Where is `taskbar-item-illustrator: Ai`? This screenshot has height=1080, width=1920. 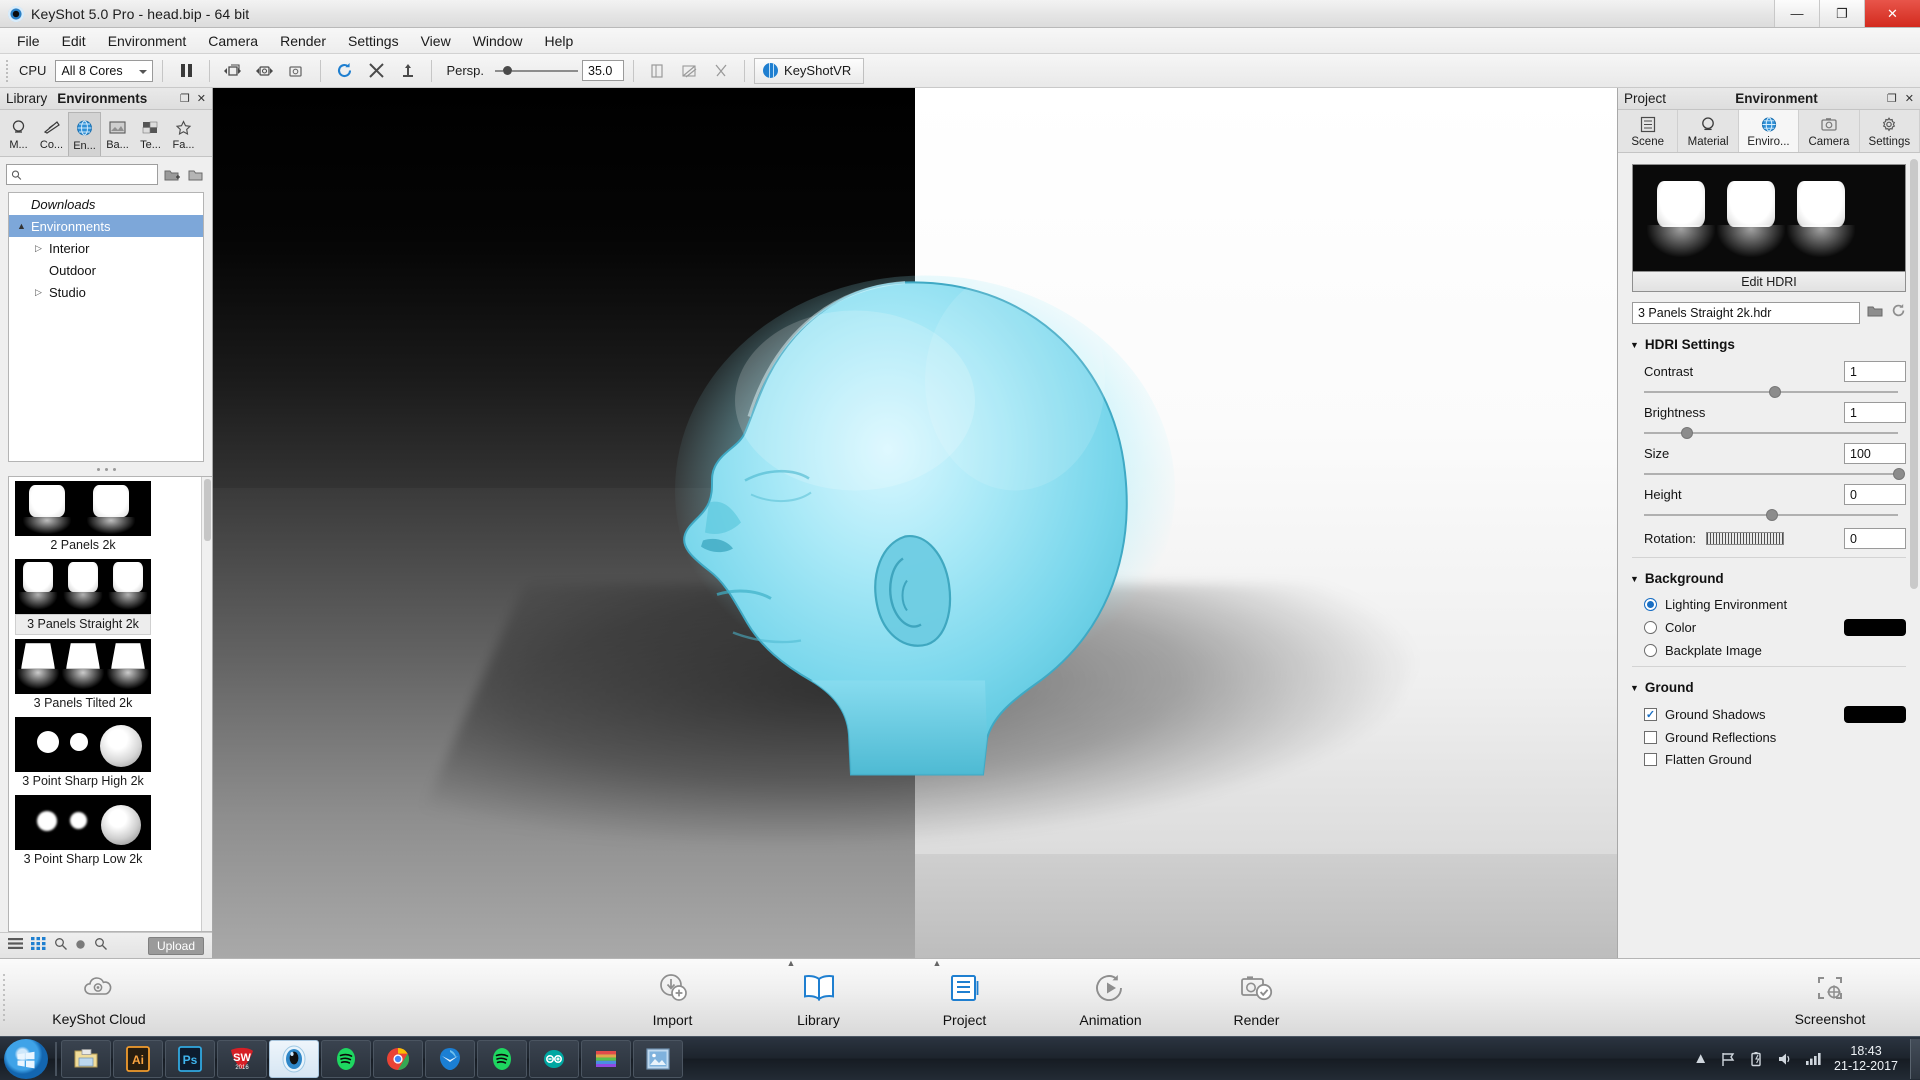 taskbar-item-illustrator: Ai is located at coordinates (138, 1058).